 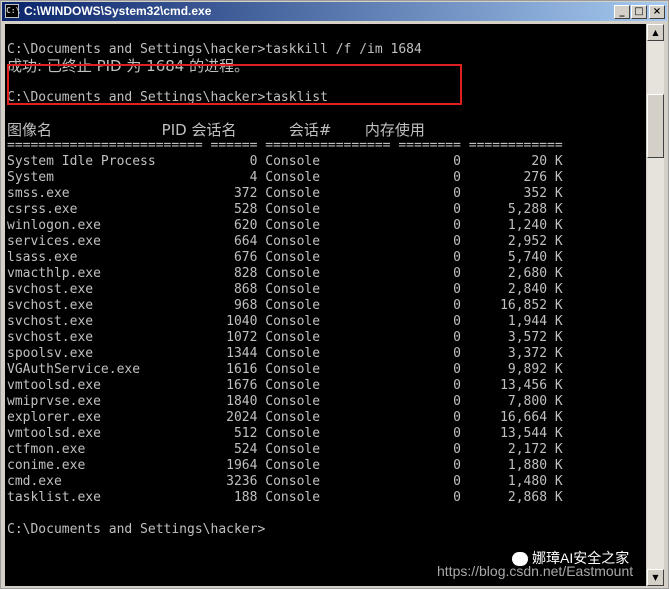 What do you see at coordinates (285, 337) in the screenshot?
I see `console-line: svchost.exe 1072 Console 0 3,572 K` at bounding box center [285, 337].